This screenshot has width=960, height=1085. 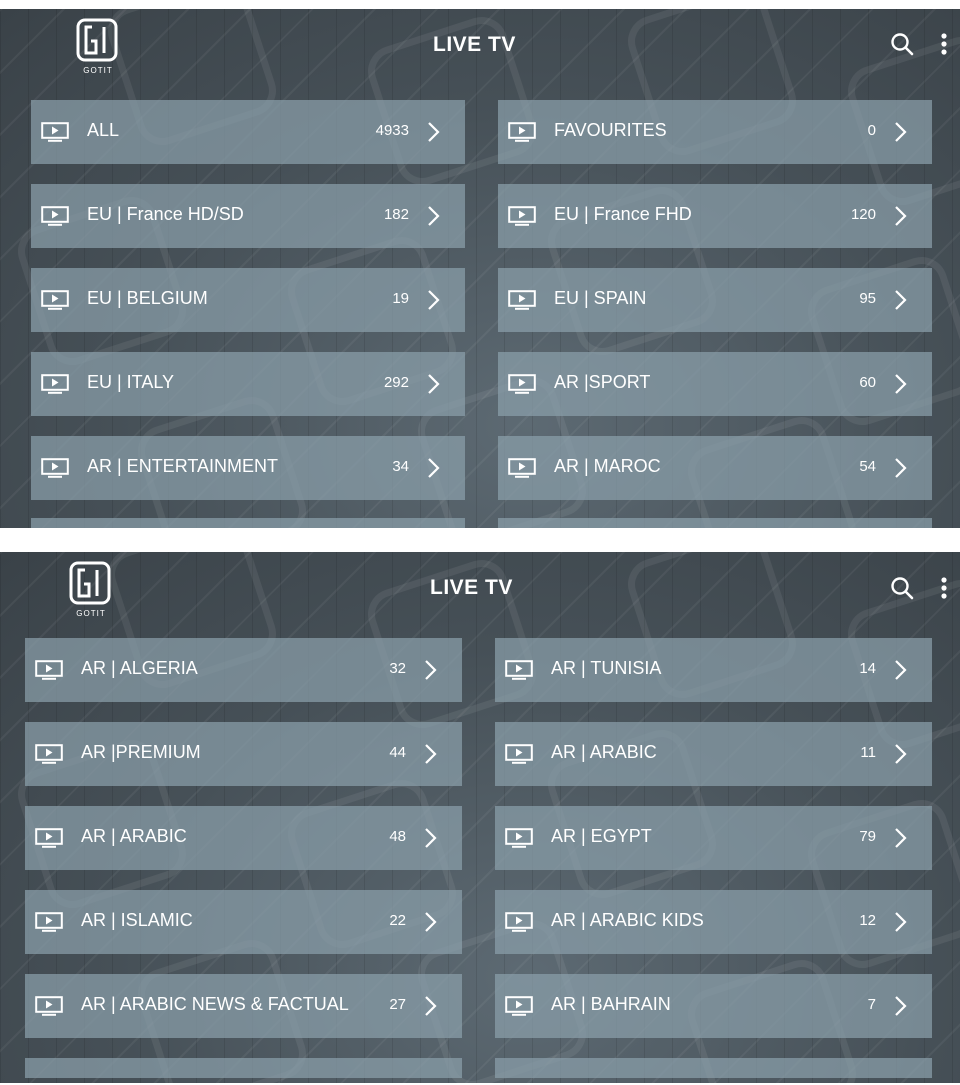 I want to click on category-label: AR | BAHRAIN, so click(x=611, y=1004).